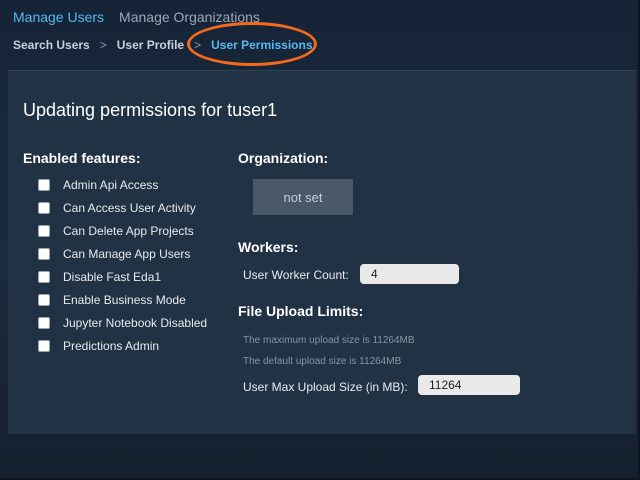 Image resolution: width=640 pixels, height=480 pixels. Describe the element at coordinates (82, 158) in the screenshot. I see `enabled-features-heading: Enabled features:` at that location.